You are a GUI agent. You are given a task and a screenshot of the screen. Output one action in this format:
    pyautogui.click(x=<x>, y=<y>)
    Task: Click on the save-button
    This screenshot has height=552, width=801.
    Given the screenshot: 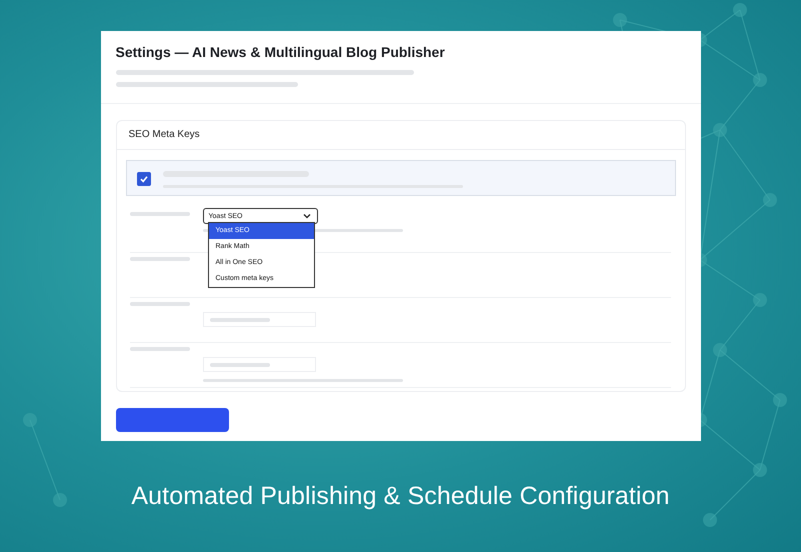 What is the action you would take?
    pyautogui.click(x=172, y=420)
    